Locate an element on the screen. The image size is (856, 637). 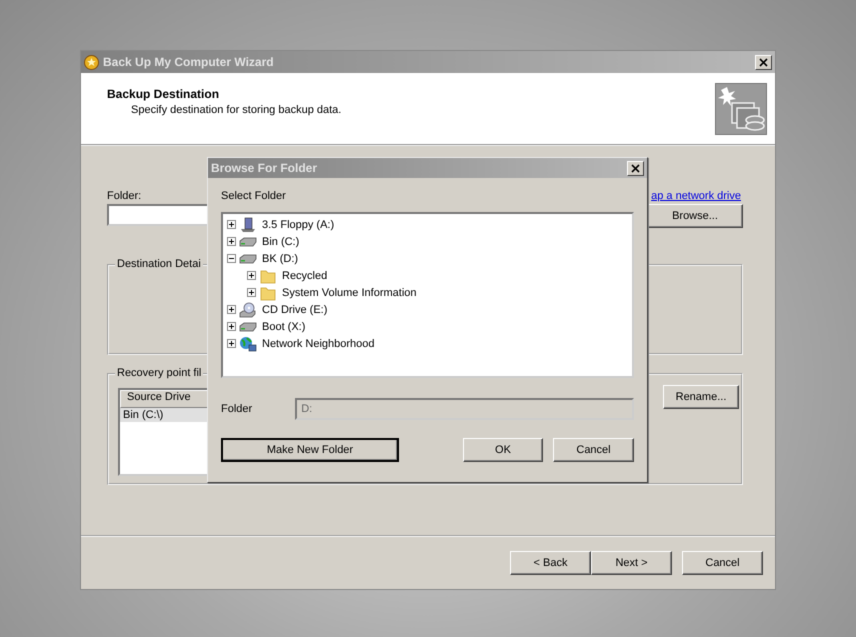
page-title: Backup Destination is located at coordinates (163, 94).